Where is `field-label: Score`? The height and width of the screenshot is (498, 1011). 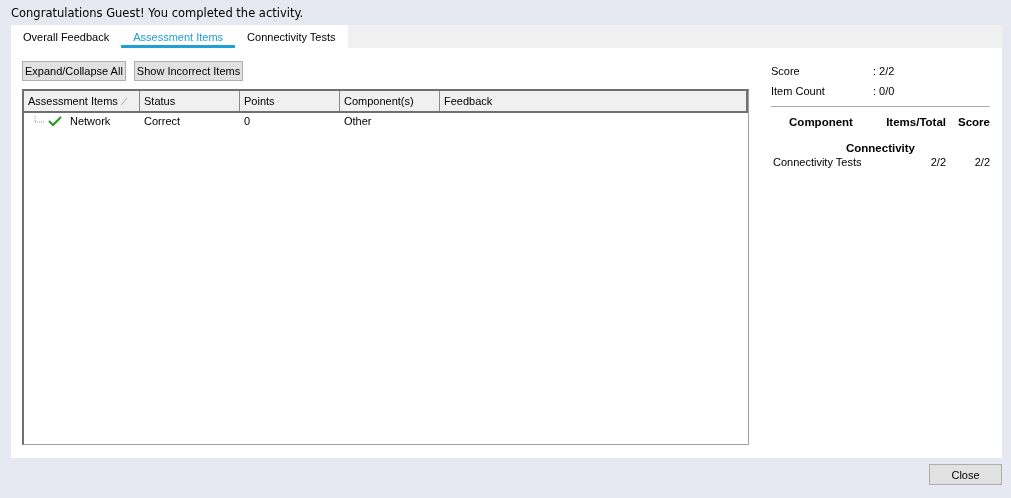 field-label: Score is located at coordinates (786, 71).